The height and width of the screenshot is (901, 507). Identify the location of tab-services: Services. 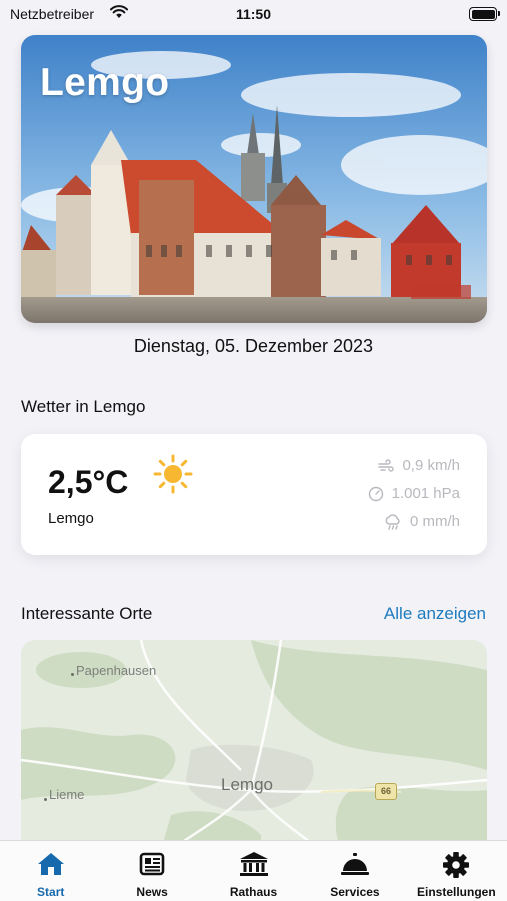
(354, 871).